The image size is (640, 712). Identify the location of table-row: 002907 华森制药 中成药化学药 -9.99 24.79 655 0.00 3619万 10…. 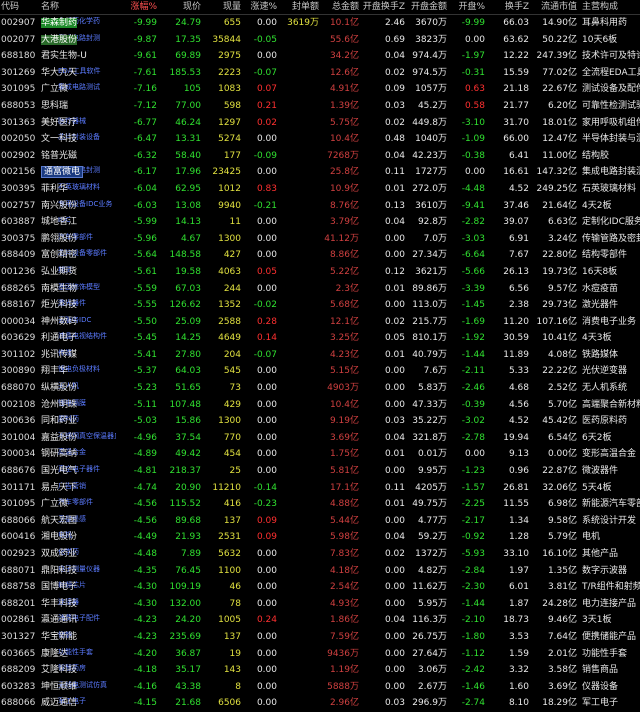
(320, 23).